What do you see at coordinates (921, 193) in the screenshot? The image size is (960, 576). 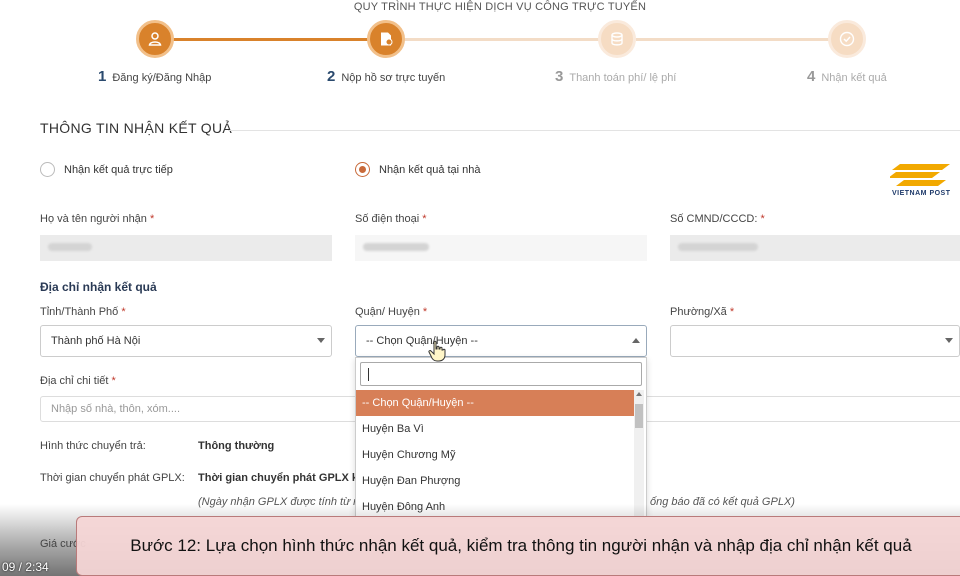 I see `vietnam-post-logo-text: VIETNAM POST` at bounding box center [921, 193].